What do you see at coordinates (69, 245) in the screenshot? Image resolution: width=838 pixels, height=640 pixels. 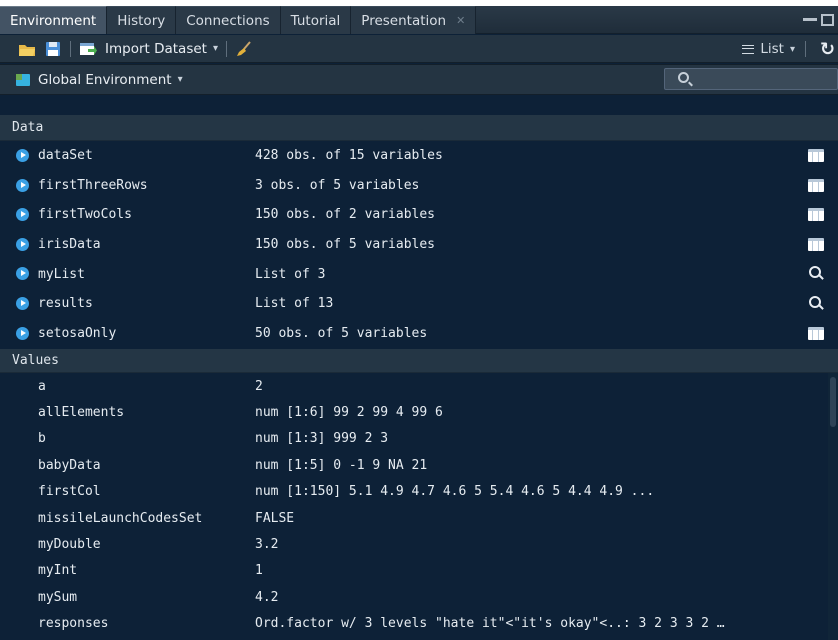 I see `variable-name: irisData` at bounding box center [69, 245].